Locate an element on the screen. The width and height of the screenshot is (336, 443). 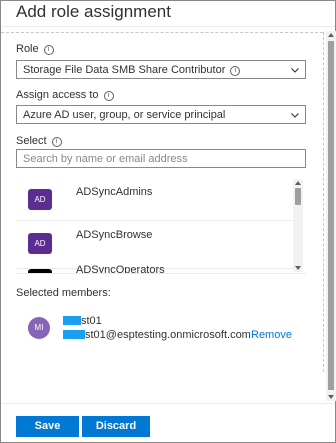
select-label-row: Select i is located at coordinates (39, 141).